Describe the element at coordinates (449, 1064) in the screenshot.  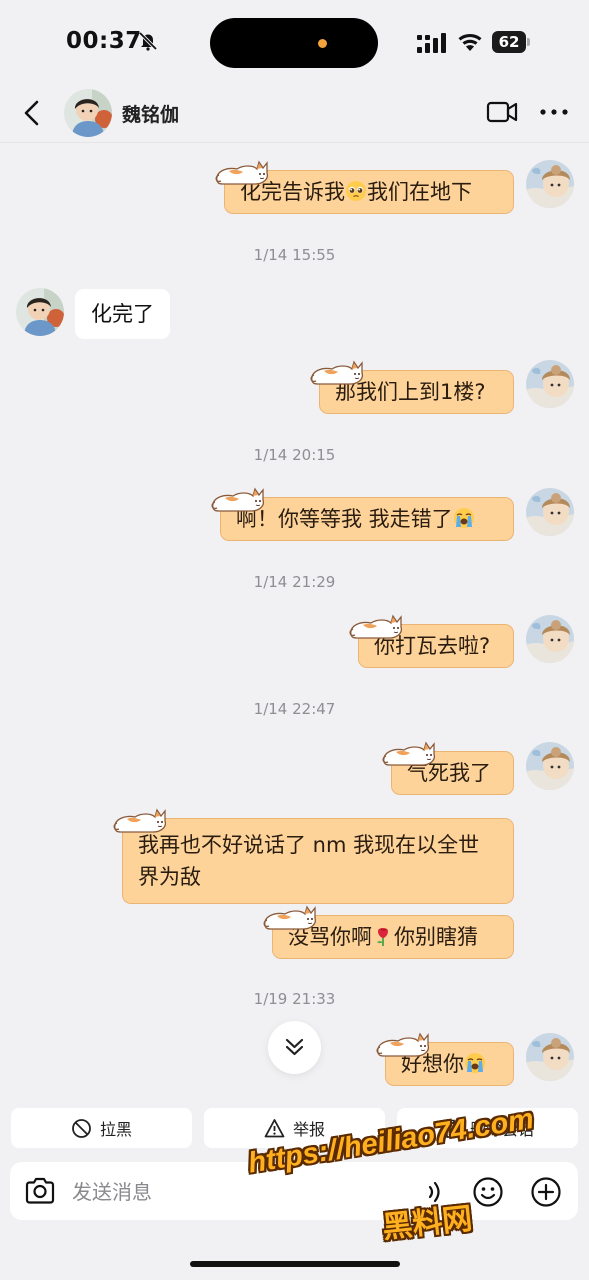
I see `outgoing-message: 好想你` at that location.